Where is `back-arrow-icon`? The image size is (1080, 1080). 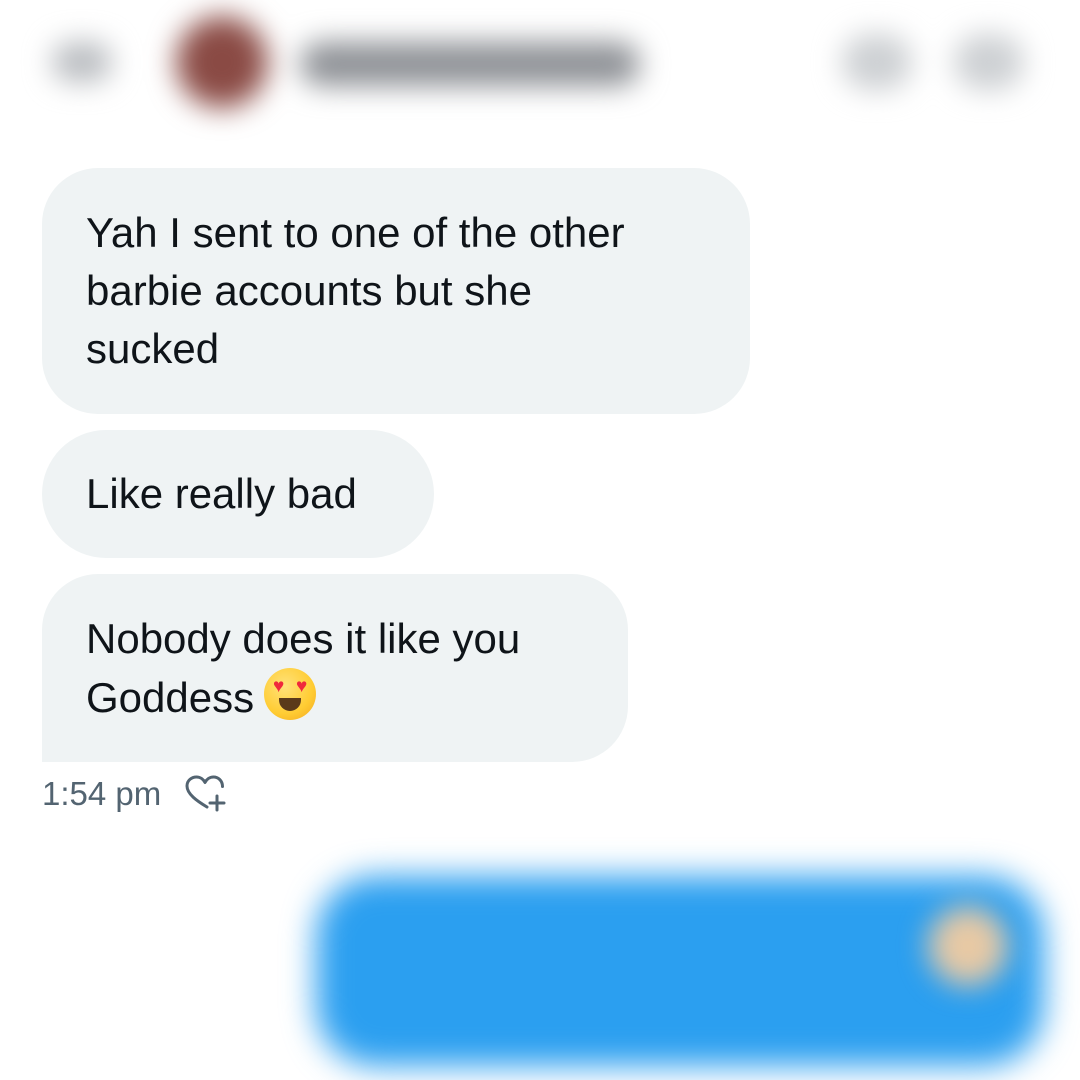
back-arrow-icon is located at coordinates (82, 62).